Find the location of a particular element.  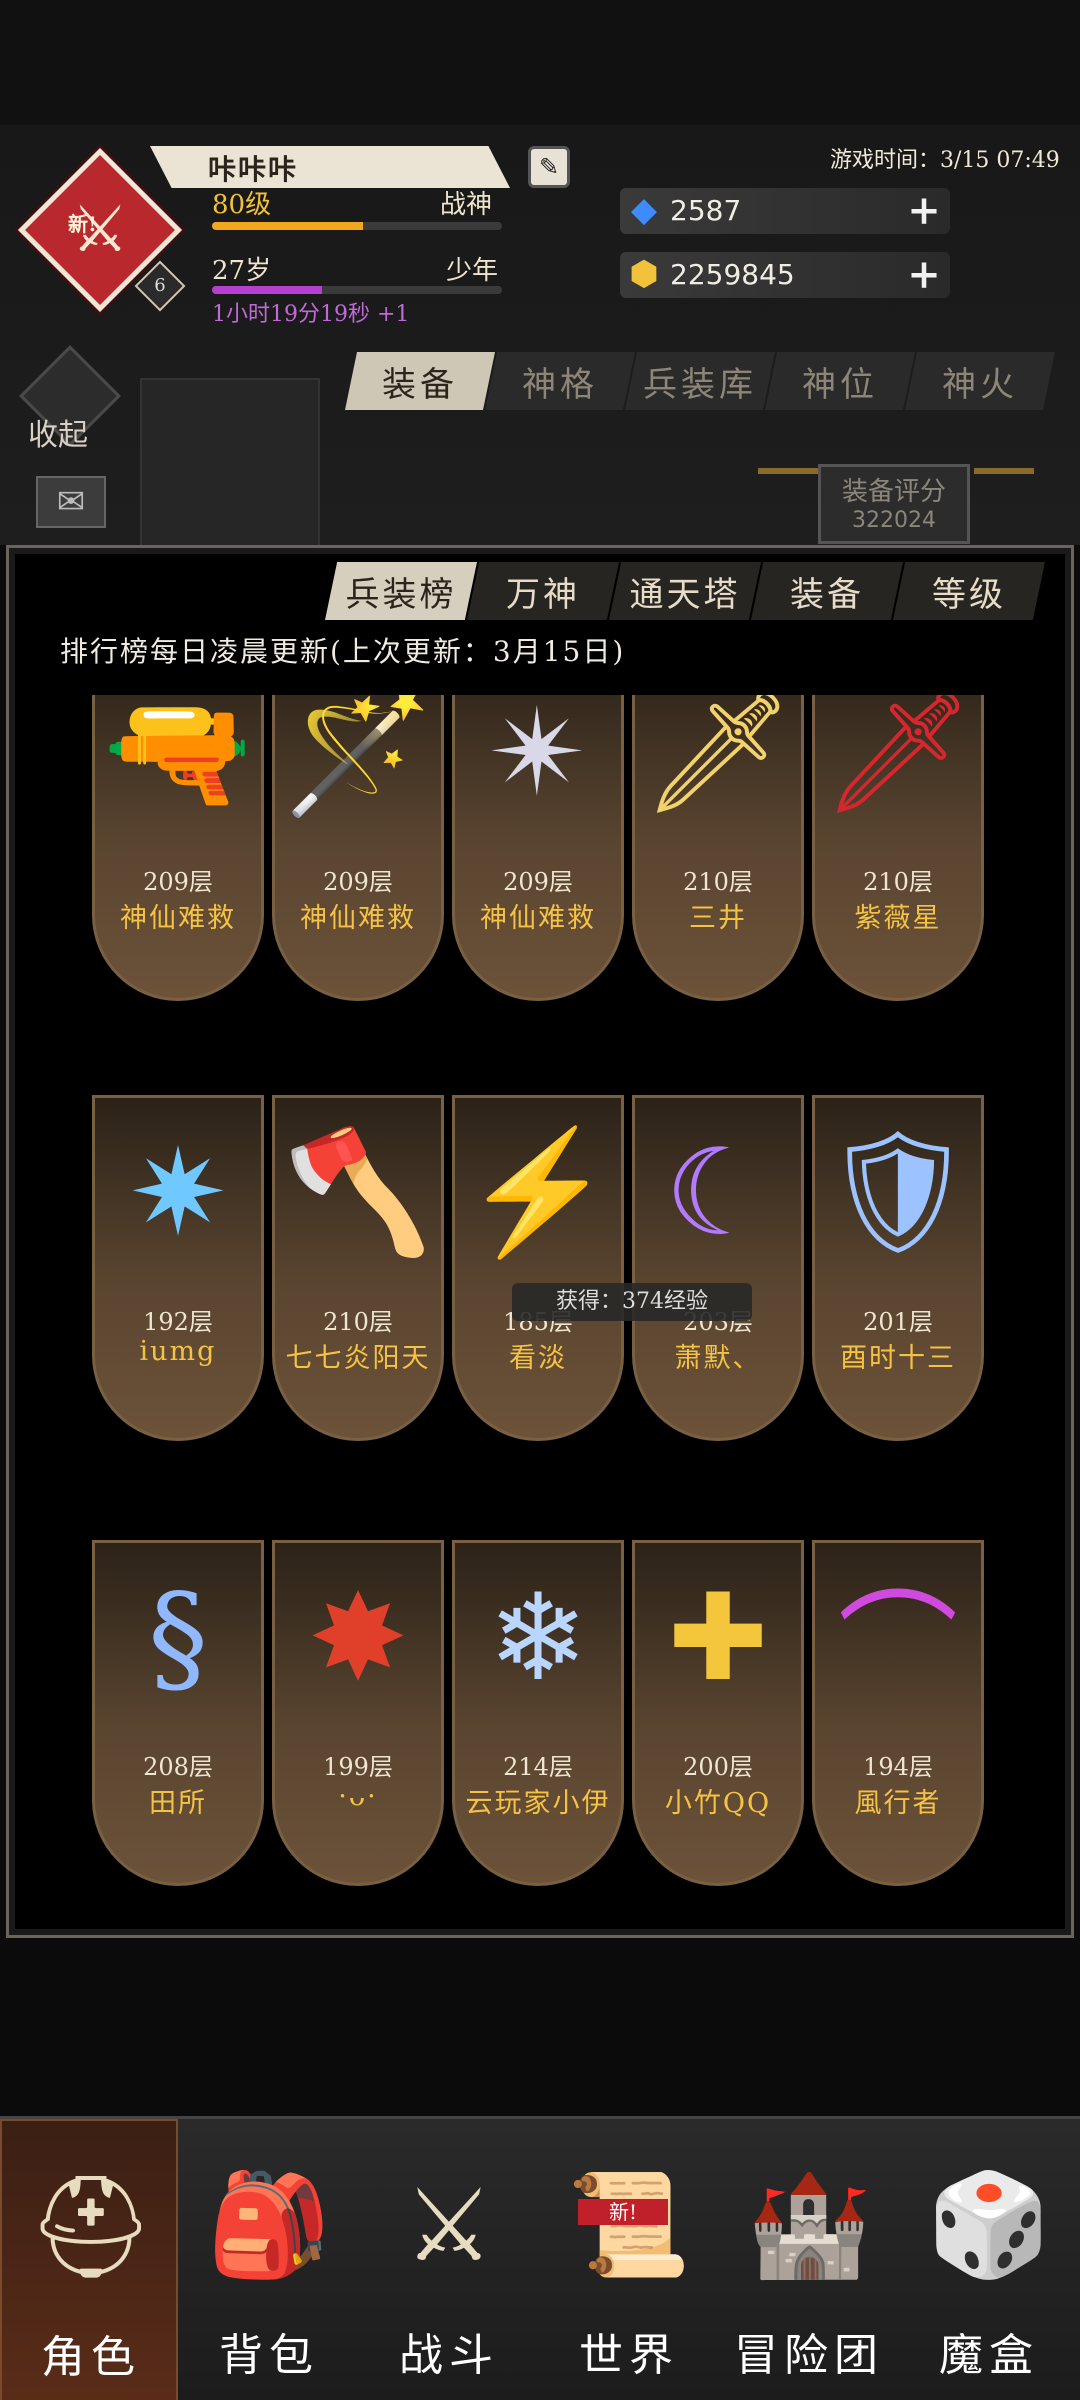

tab-divinity: 神格 is located at coordinates (560, 381).